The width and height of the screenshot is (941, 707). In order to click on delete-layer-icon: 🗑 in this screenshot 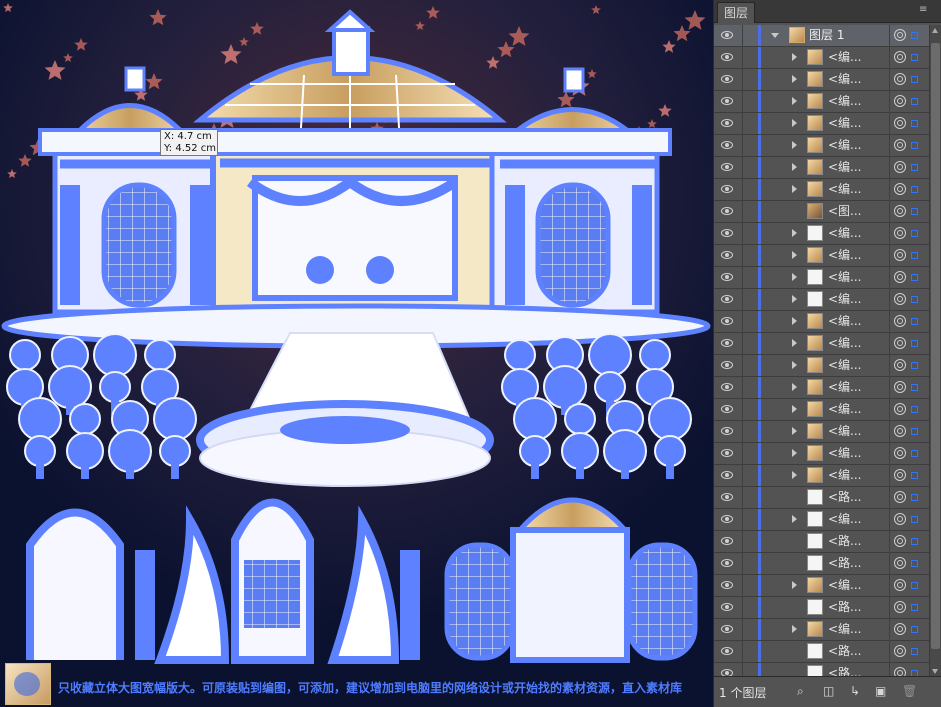, I will do `click(909, 691)`.